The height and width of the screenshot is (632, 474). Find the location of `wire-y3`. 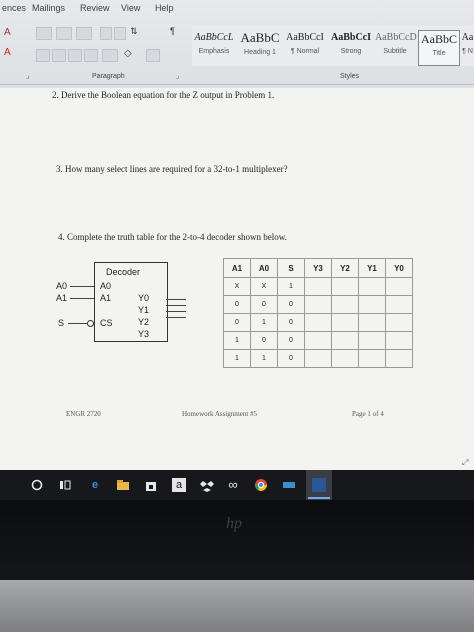

wire-y3 is located at coordinates (176, 317).